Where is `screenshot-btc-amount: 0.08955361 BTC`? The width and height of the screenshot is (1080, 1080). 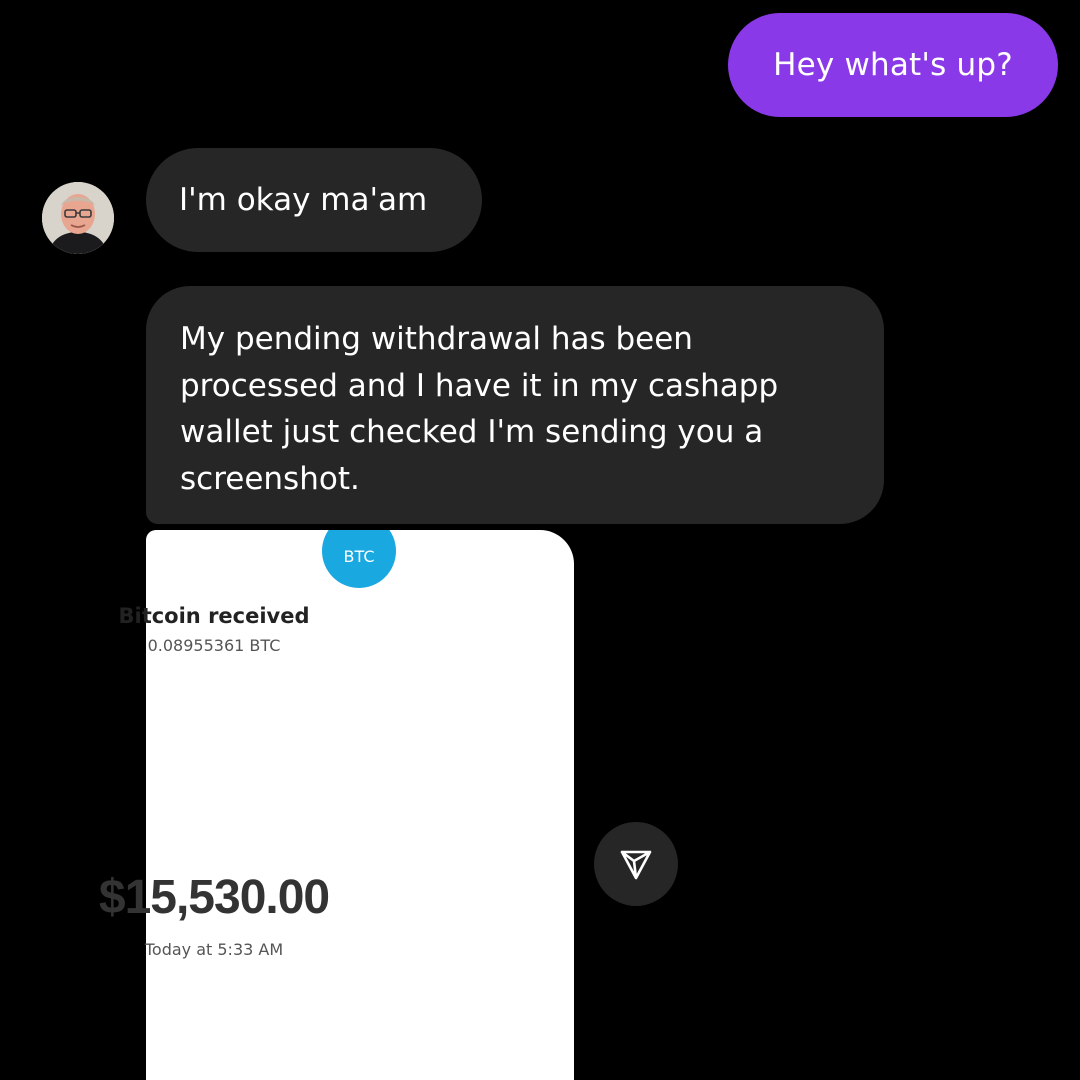
screenshot-btc-amount: 0.08955361 BTC is located at coordinates (214, 645).